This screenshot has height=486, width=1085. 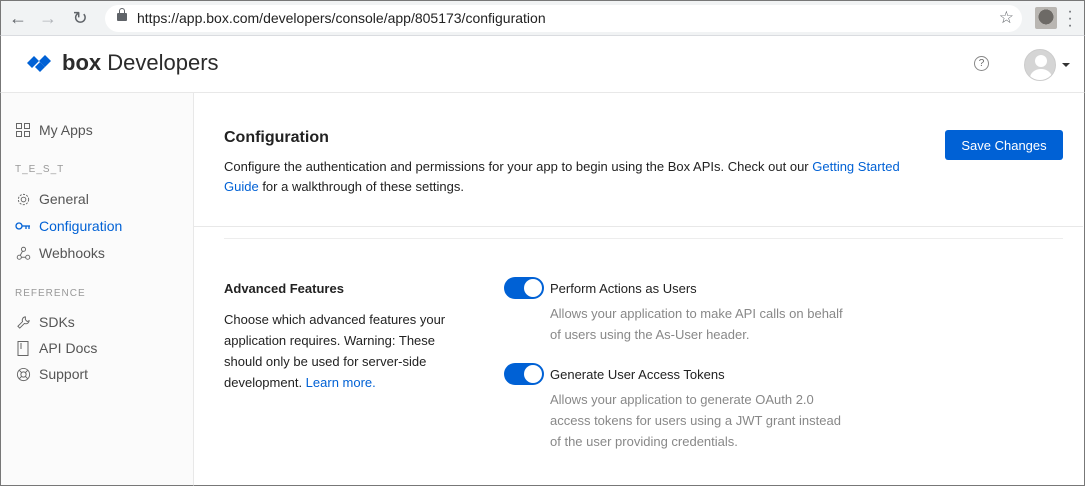 I want to click on sidebar-item-label: Configuration, so click(x=81, y=226).